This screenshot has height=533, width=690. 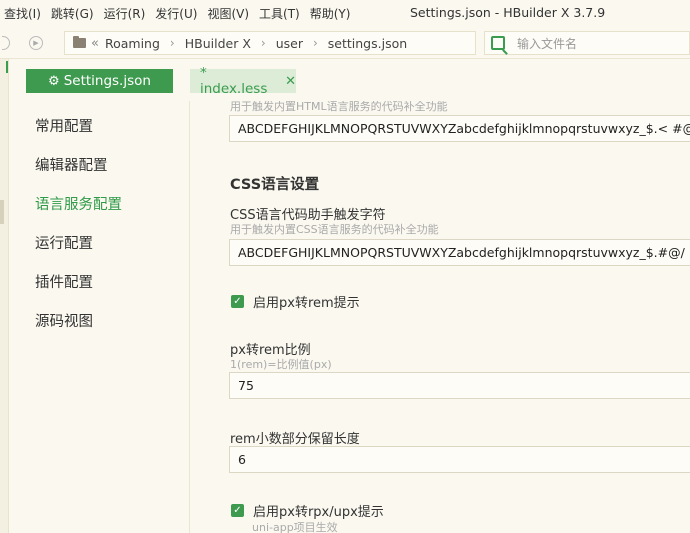 What do you see at coordinates (218, 43) in the screenshot?
I see `breadcrumb-hbuilderx: HBuilder X` at bounding box center [218, 43].